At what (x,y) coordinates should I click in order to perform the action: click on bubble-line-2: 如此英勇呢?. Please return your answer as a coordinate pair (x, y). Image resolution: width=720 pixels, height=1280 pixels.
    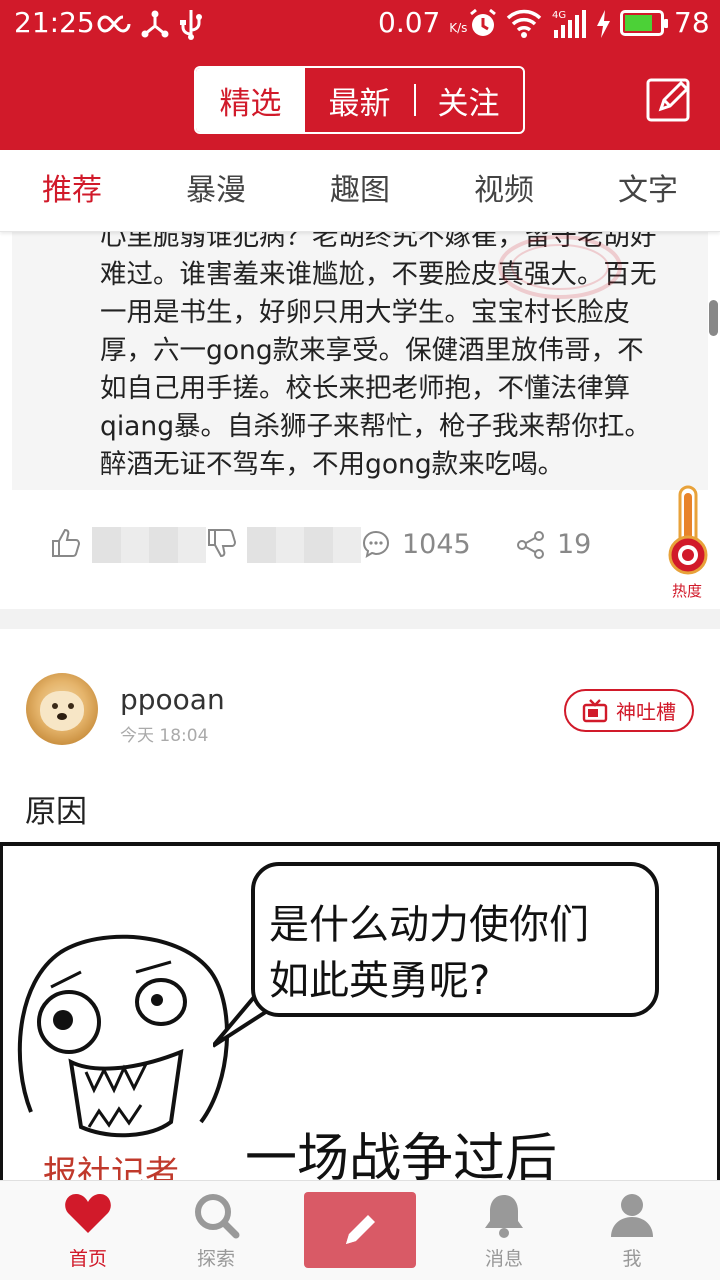
    Looking at the image, I should click on (380, 981).